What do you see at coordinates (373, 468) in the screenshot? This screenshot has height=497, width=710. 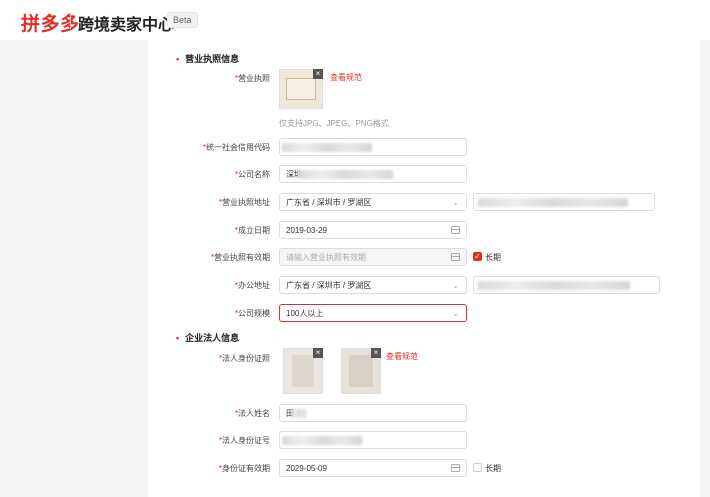 I see `id-validity-picker: 2029-05-09` at bounding box center [373, 468].